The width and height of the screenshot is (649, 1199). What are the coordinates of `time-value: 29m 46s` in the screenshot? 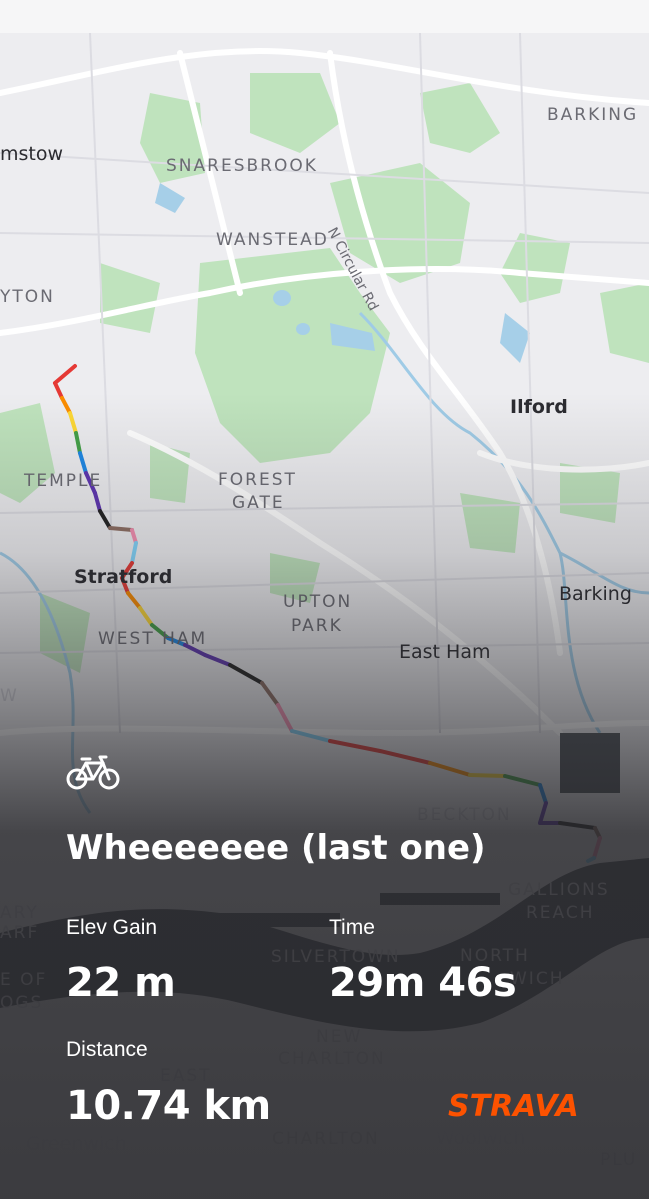 It's located at (423, 983).